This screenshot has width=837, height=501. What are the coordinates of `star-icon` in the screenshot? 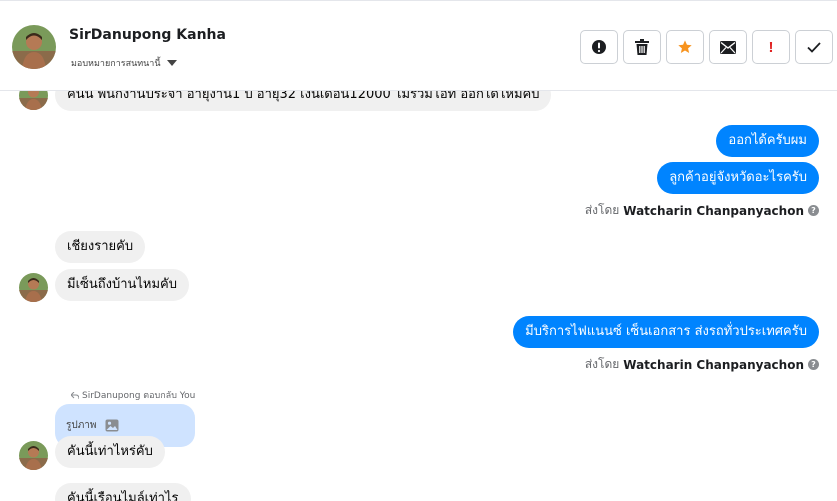 It's located at (685, 46).